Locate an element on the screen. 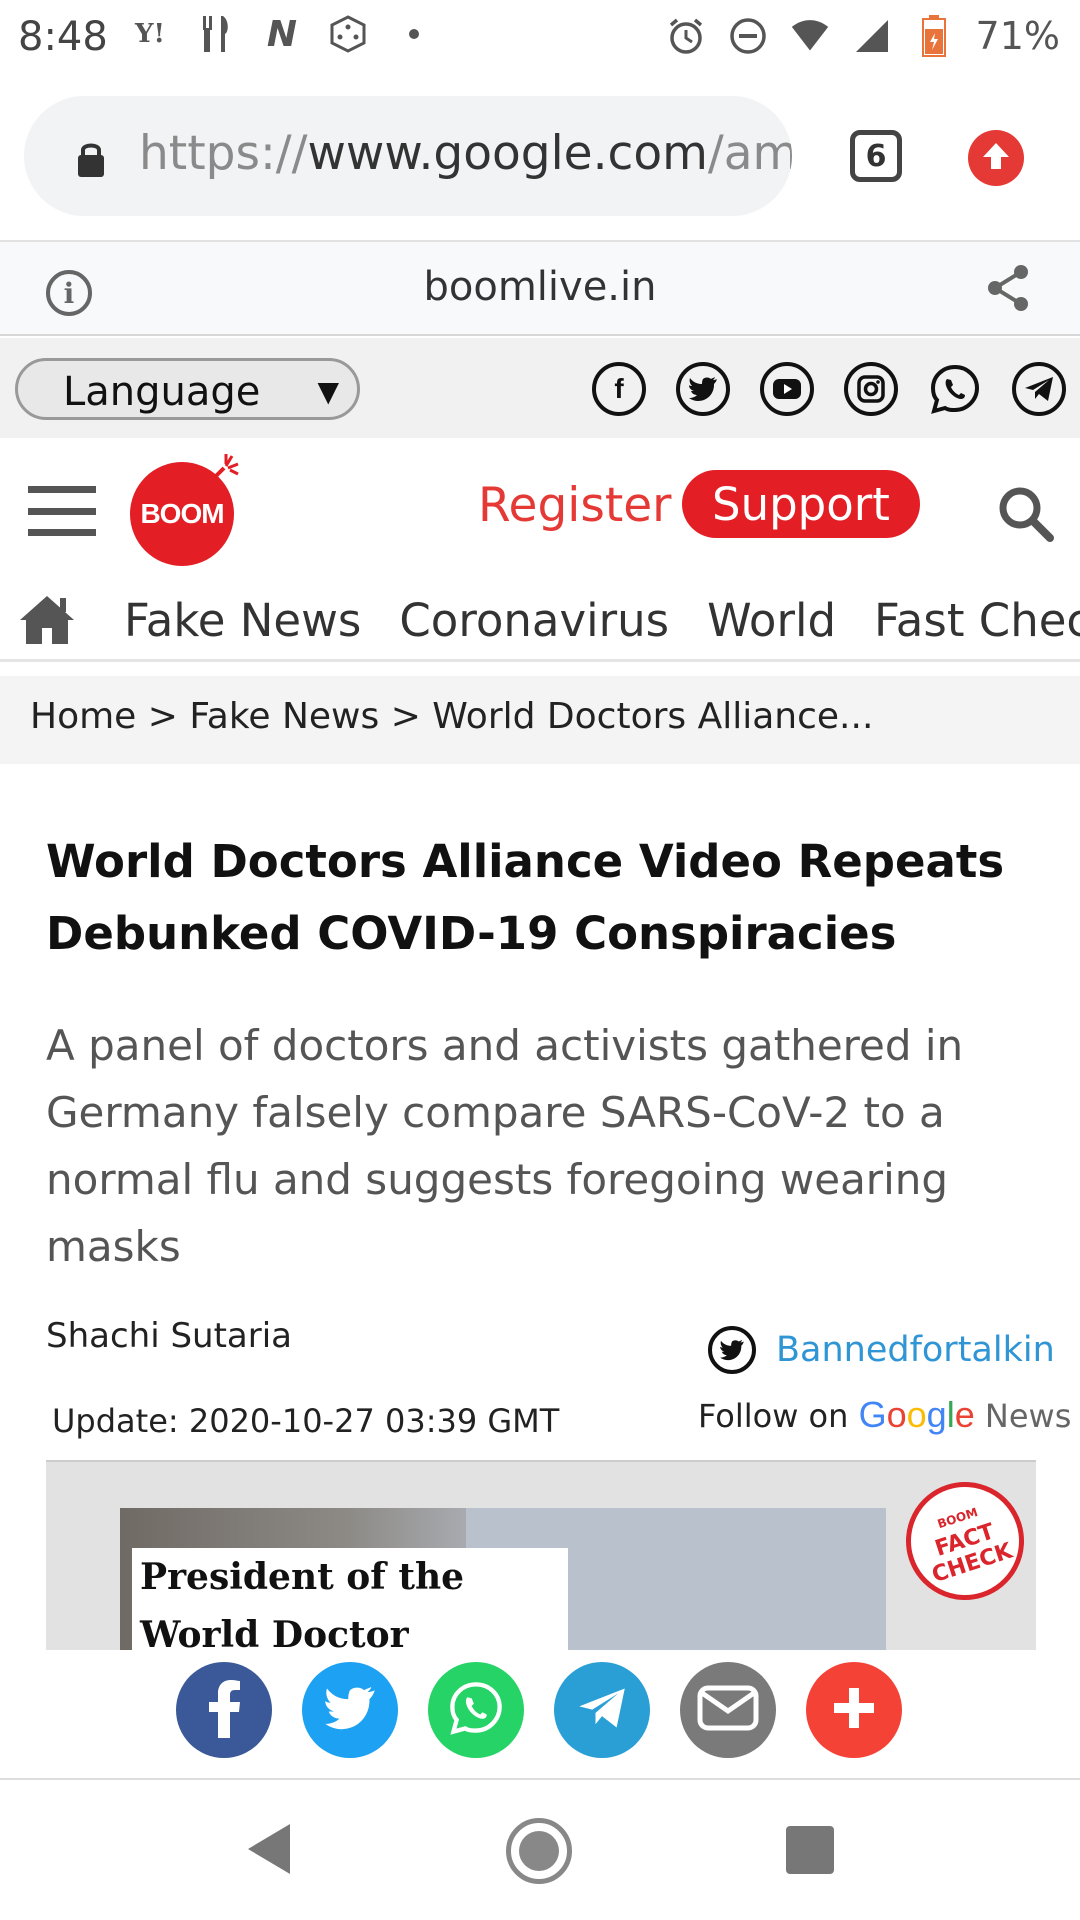  language-label: Language is located at coordinates (162, 392).